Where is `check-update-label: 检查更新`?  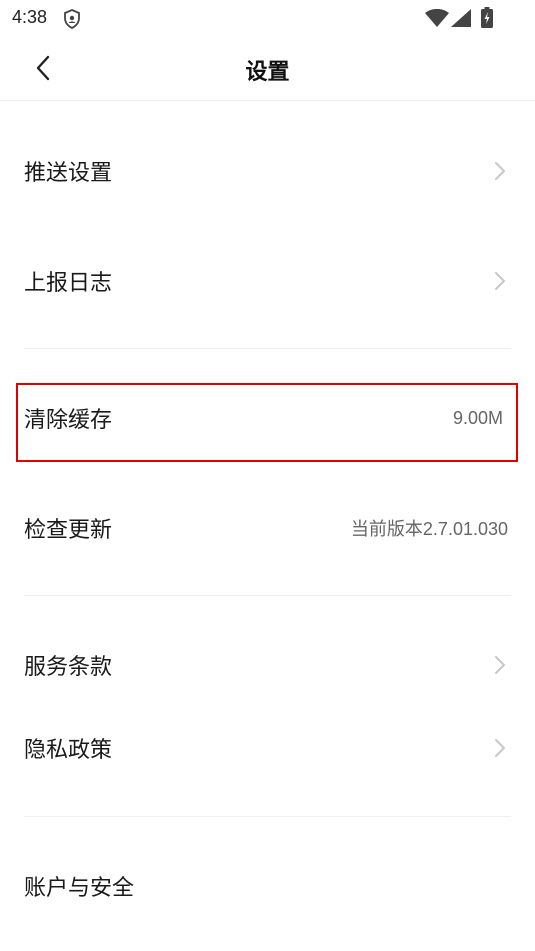
check-update-label: 检查更新 is located at coordinates (68, 530).